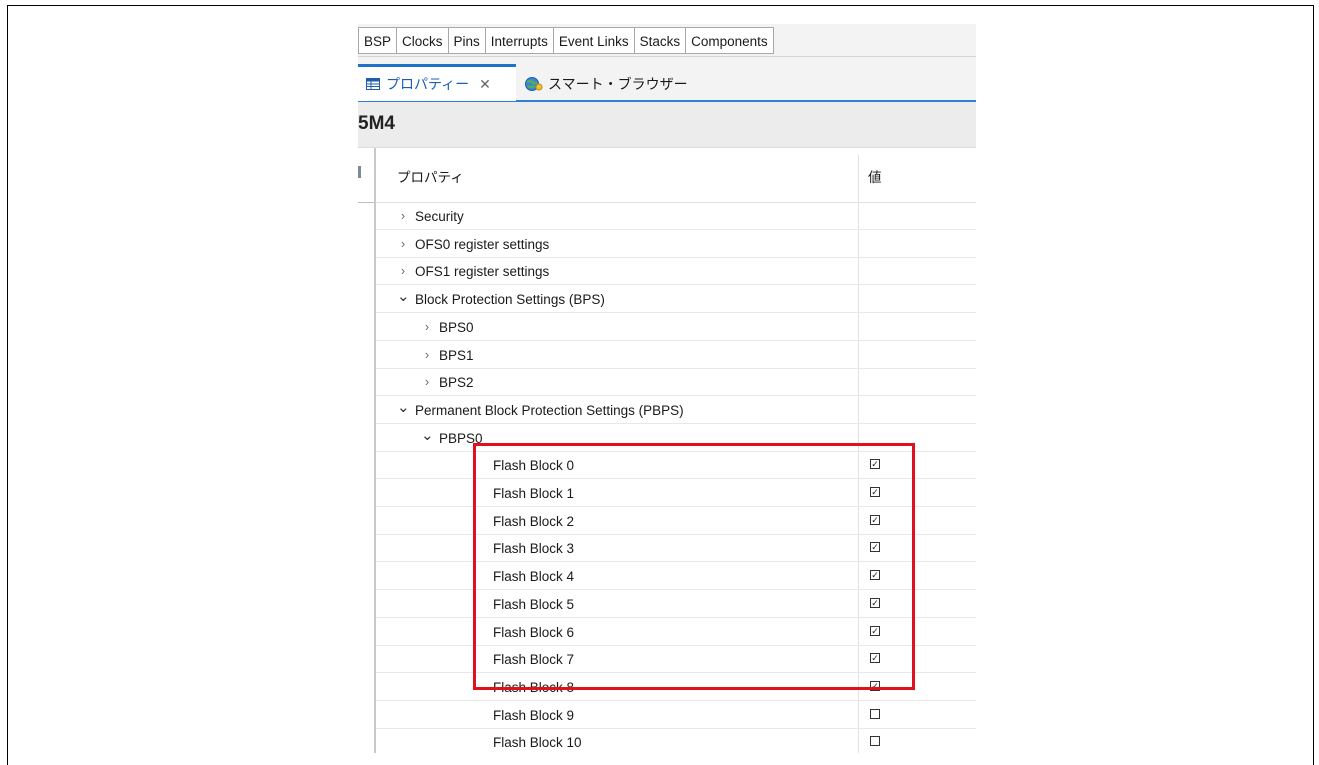 Image resolution: width=1319 pixels, height=765 pixels. Describe the element at coordinates (482, 244) in the screenshot. I see `row-label: OFS0 register settings` at that location.